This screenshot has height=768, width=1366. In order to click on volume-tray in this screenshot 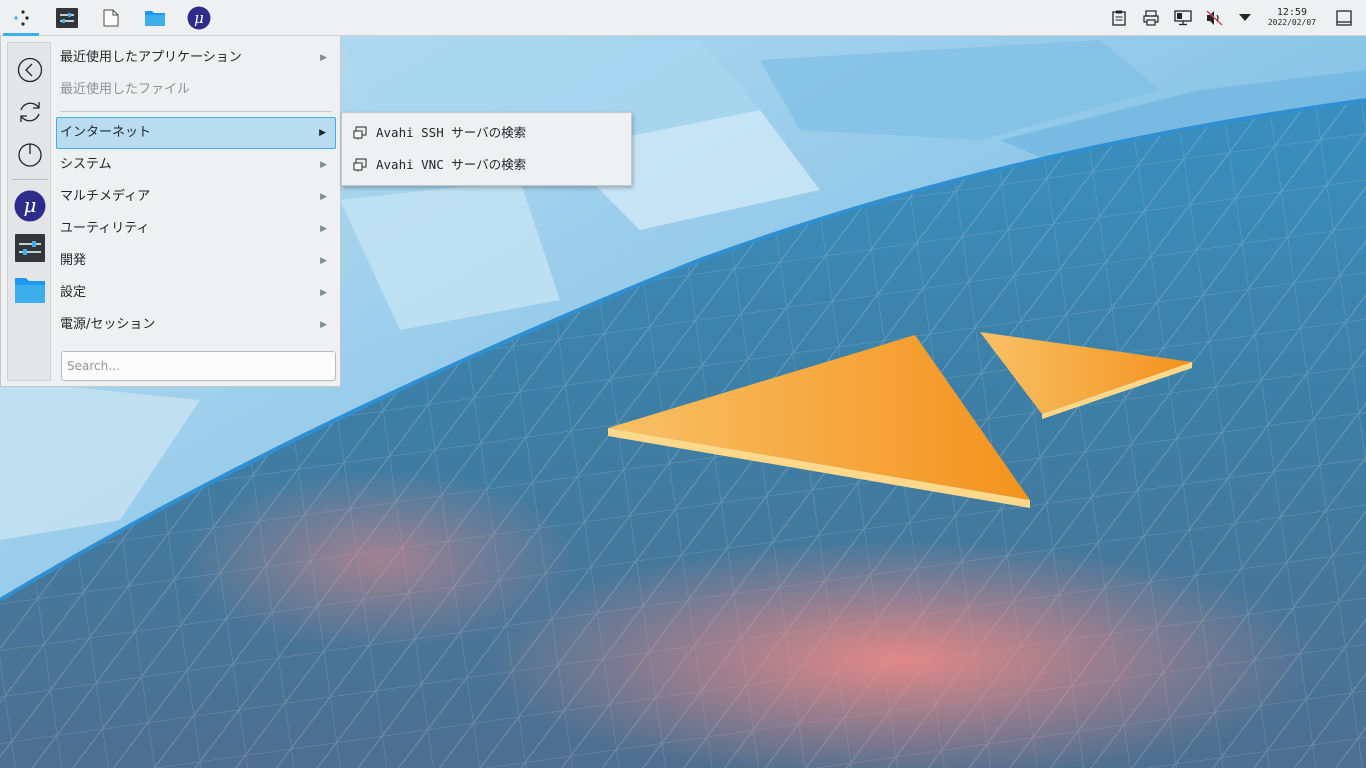, I will do `click(1215, 18)`.